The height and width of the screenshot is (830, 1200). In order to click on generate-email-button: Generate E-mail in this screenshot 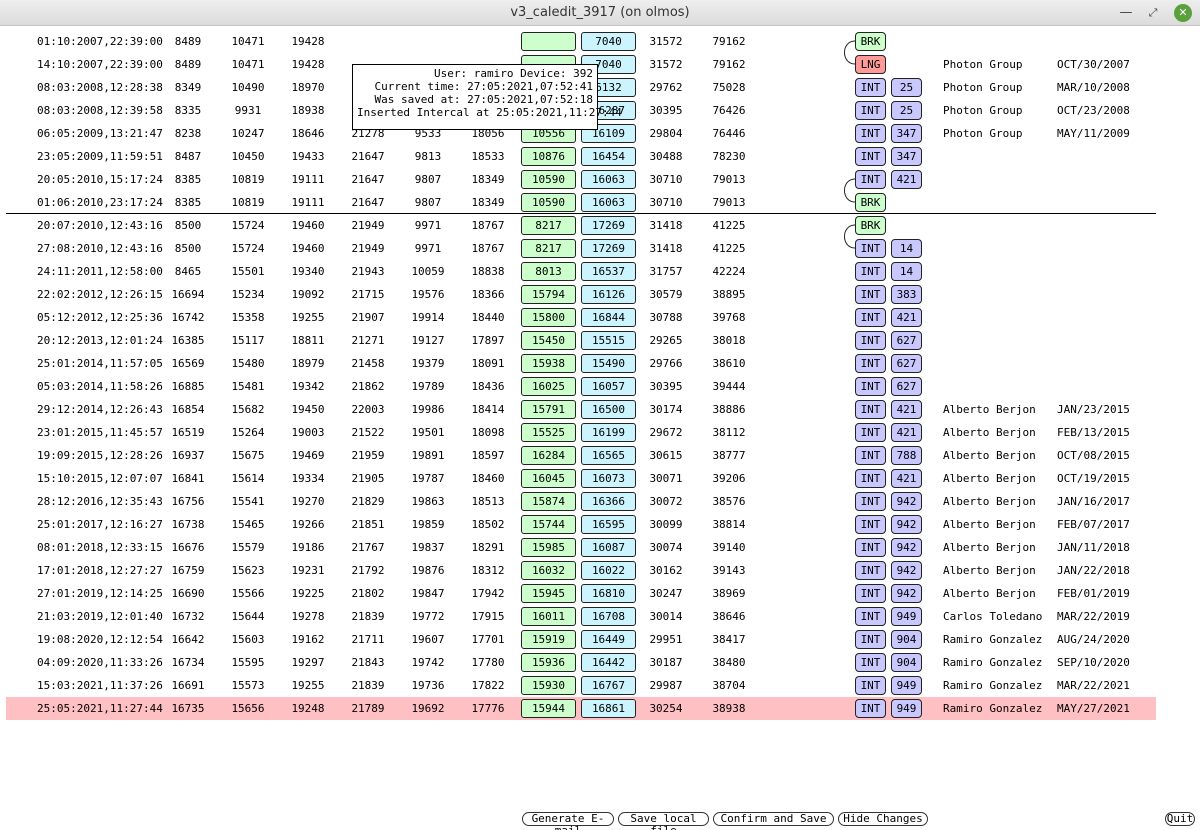, I will do `click(568, 821)`.